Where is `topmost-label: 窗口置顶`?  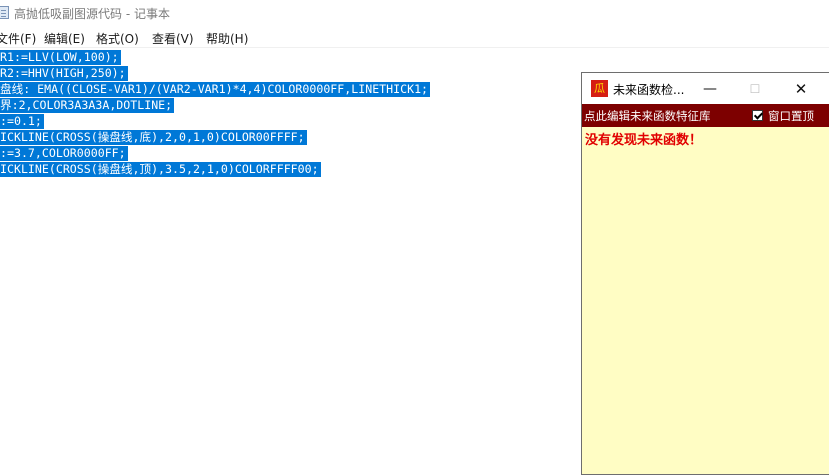 topmost-label: 窗口置顶 is located at coordinates (791, 115).